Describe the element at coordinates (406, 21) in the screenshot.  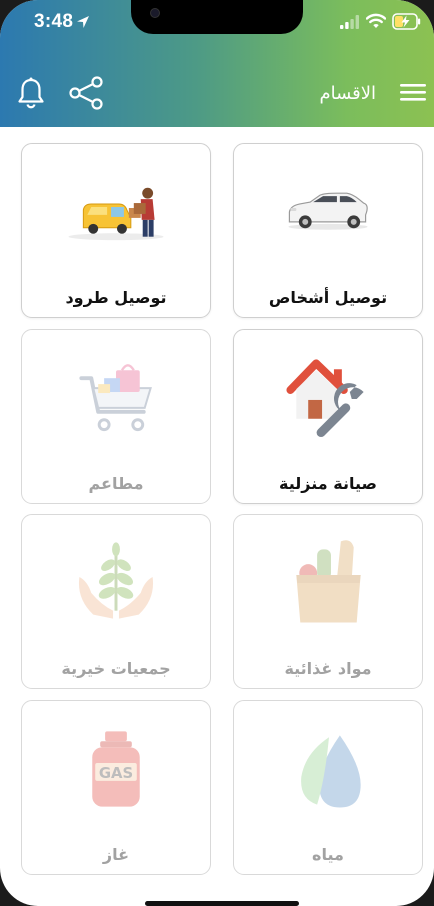
I see `battery-charging-icon` at that location.